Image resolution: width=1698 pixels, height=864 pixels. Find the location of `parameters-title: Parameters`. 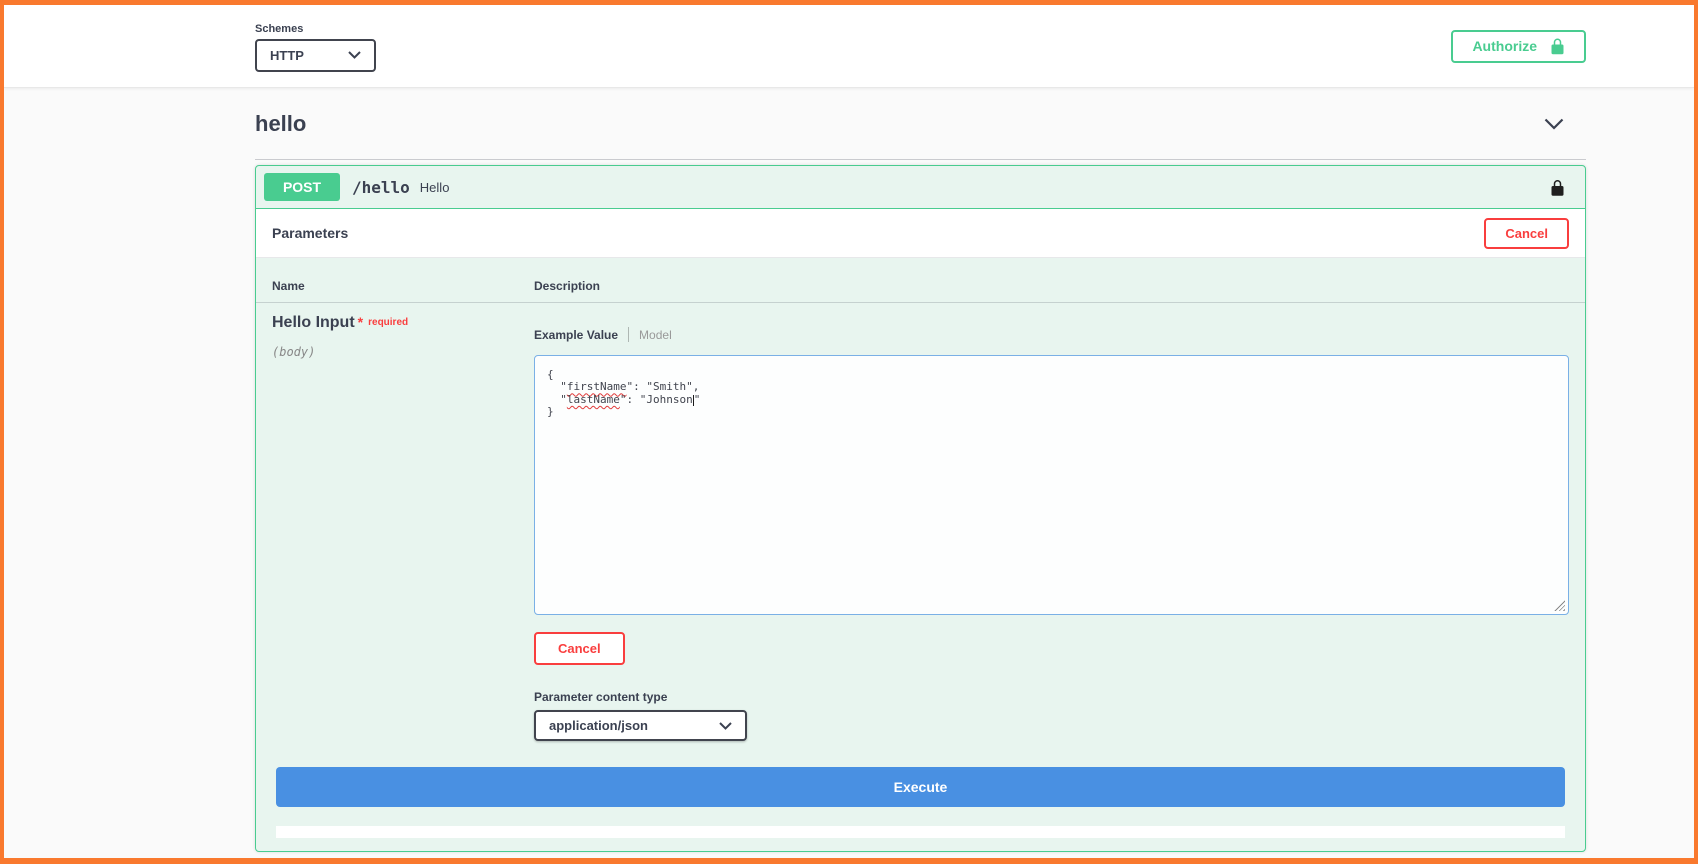

parameters-title: Parameters is located at coordinates (310, 233).